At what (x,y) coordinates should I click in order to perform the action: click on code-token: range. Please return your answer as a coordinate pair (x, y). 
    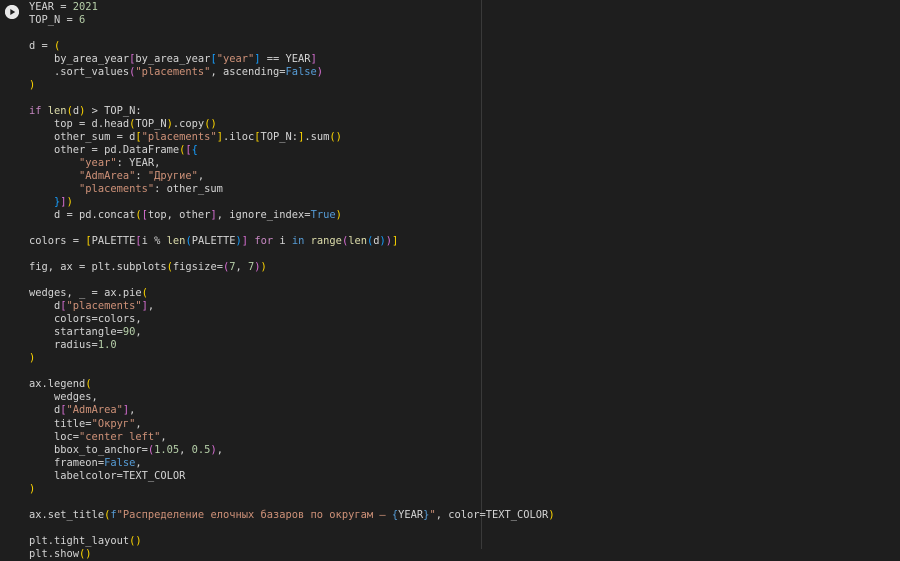
    Looking at the image, I should click on (326, 241).